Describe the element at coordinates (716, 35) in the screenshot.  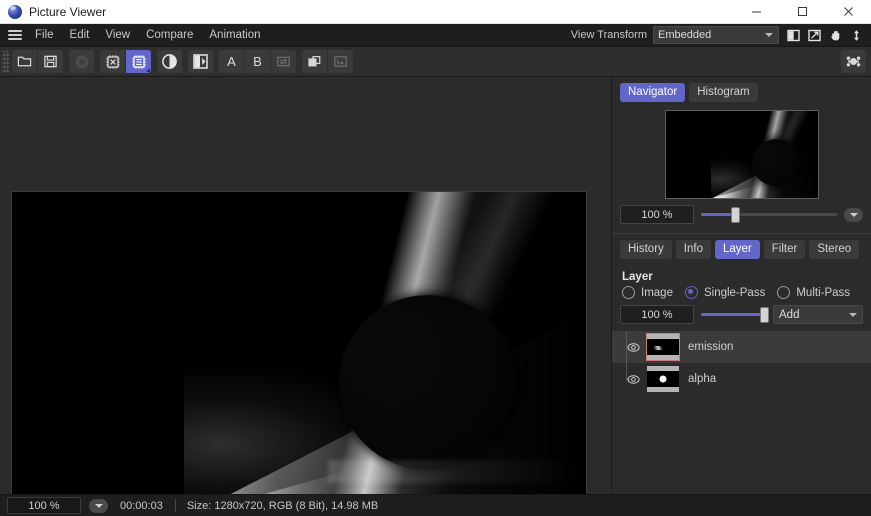
I see `view-transform-select: Embedded` at that location.